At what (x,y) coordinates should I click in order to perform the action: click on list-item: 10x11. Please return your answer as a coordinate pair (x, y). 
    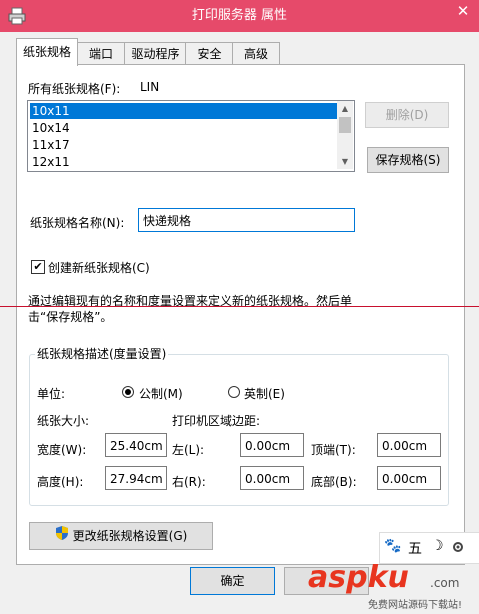
    Looking at the image, I should click on (183, 111).